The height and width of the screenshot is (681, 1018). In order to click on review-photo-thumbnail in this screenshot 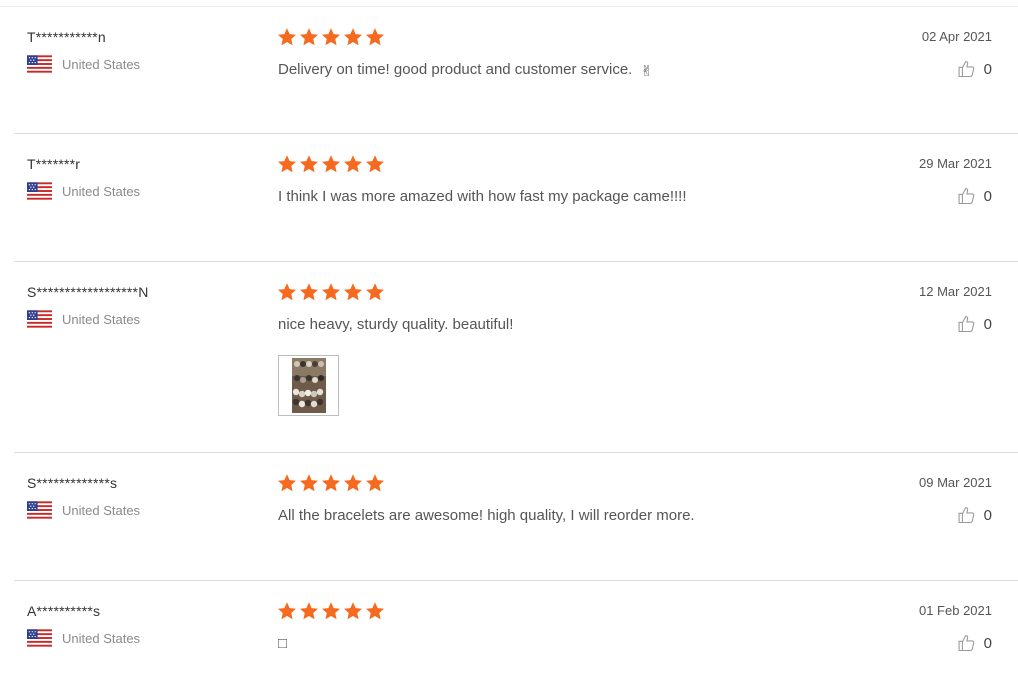, I will do `click(308, 385)`.